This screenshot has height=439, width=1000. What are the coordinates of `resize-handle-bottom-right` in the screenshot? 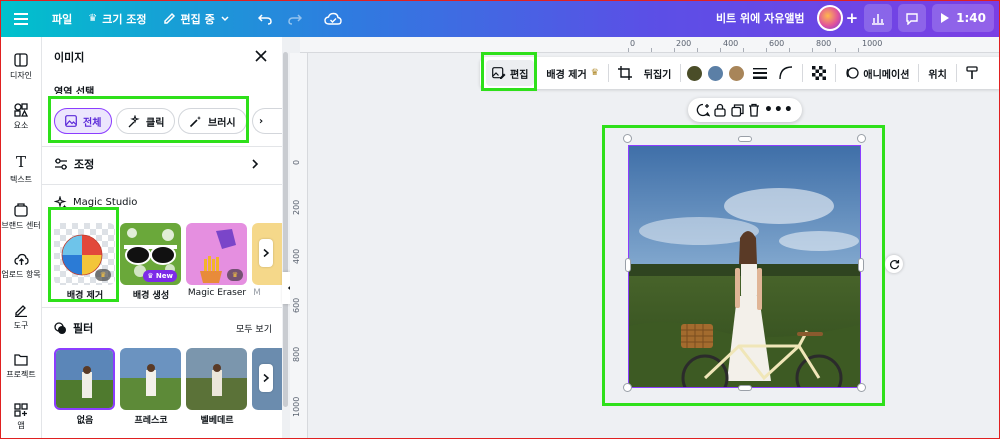 It's located at (861, 387).